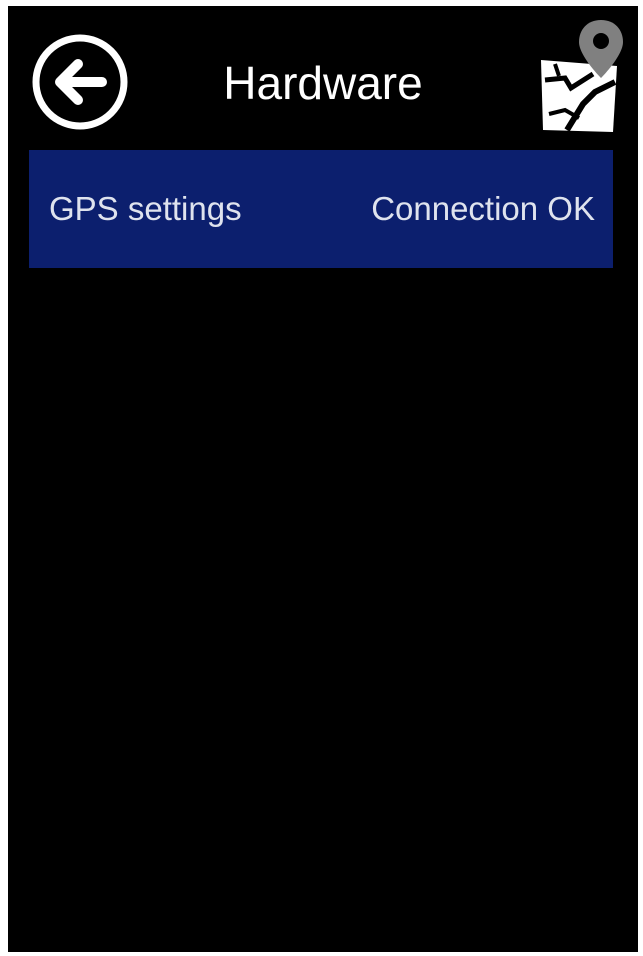  I want to click on page-title: Hardware, so click(323, 83).